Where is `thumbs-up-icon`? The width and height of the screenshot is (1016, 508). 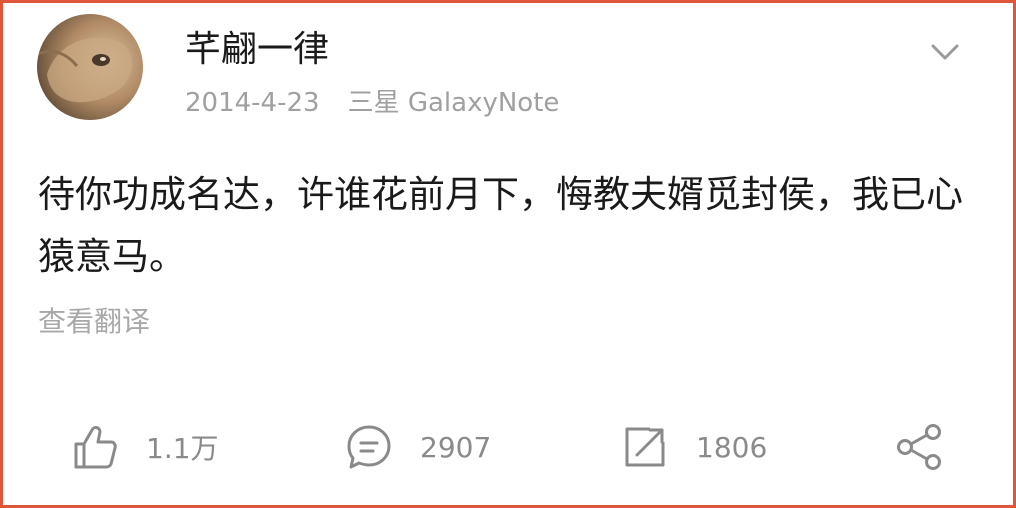
thumbs-up-icon is located at coordinates (95, 447).